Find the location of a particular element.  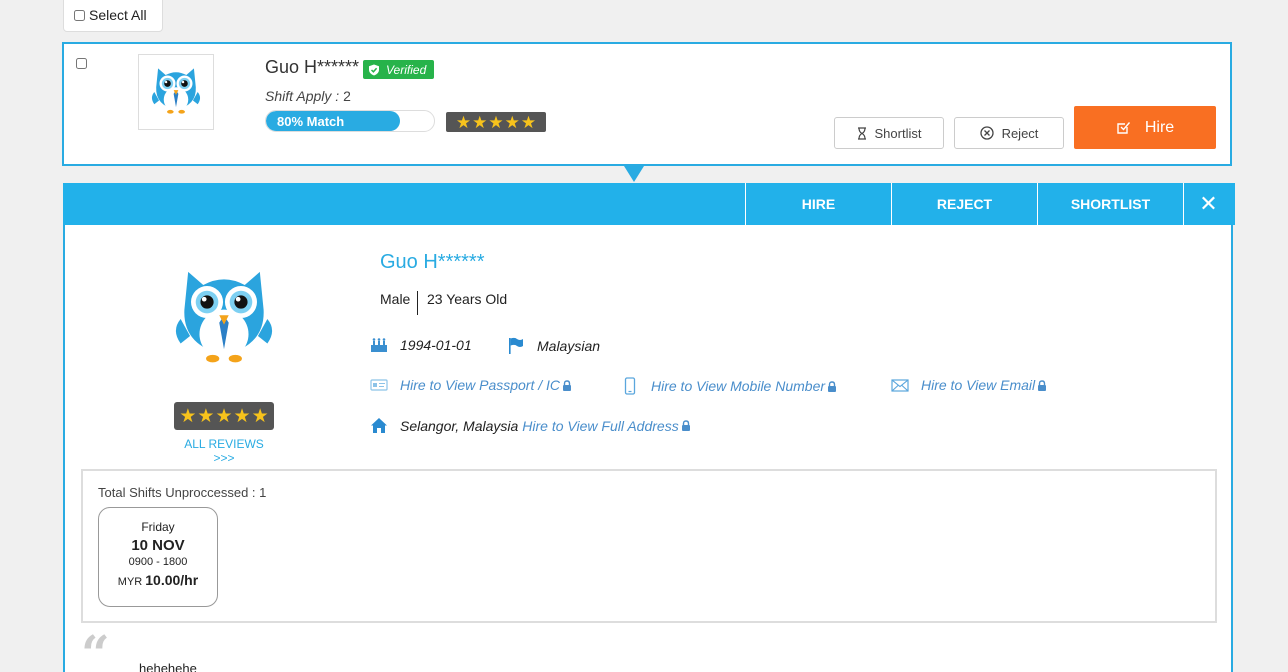

profile-rating-stars: ★ ★ ★ ★ ★ is located at coordinates (224, 416).